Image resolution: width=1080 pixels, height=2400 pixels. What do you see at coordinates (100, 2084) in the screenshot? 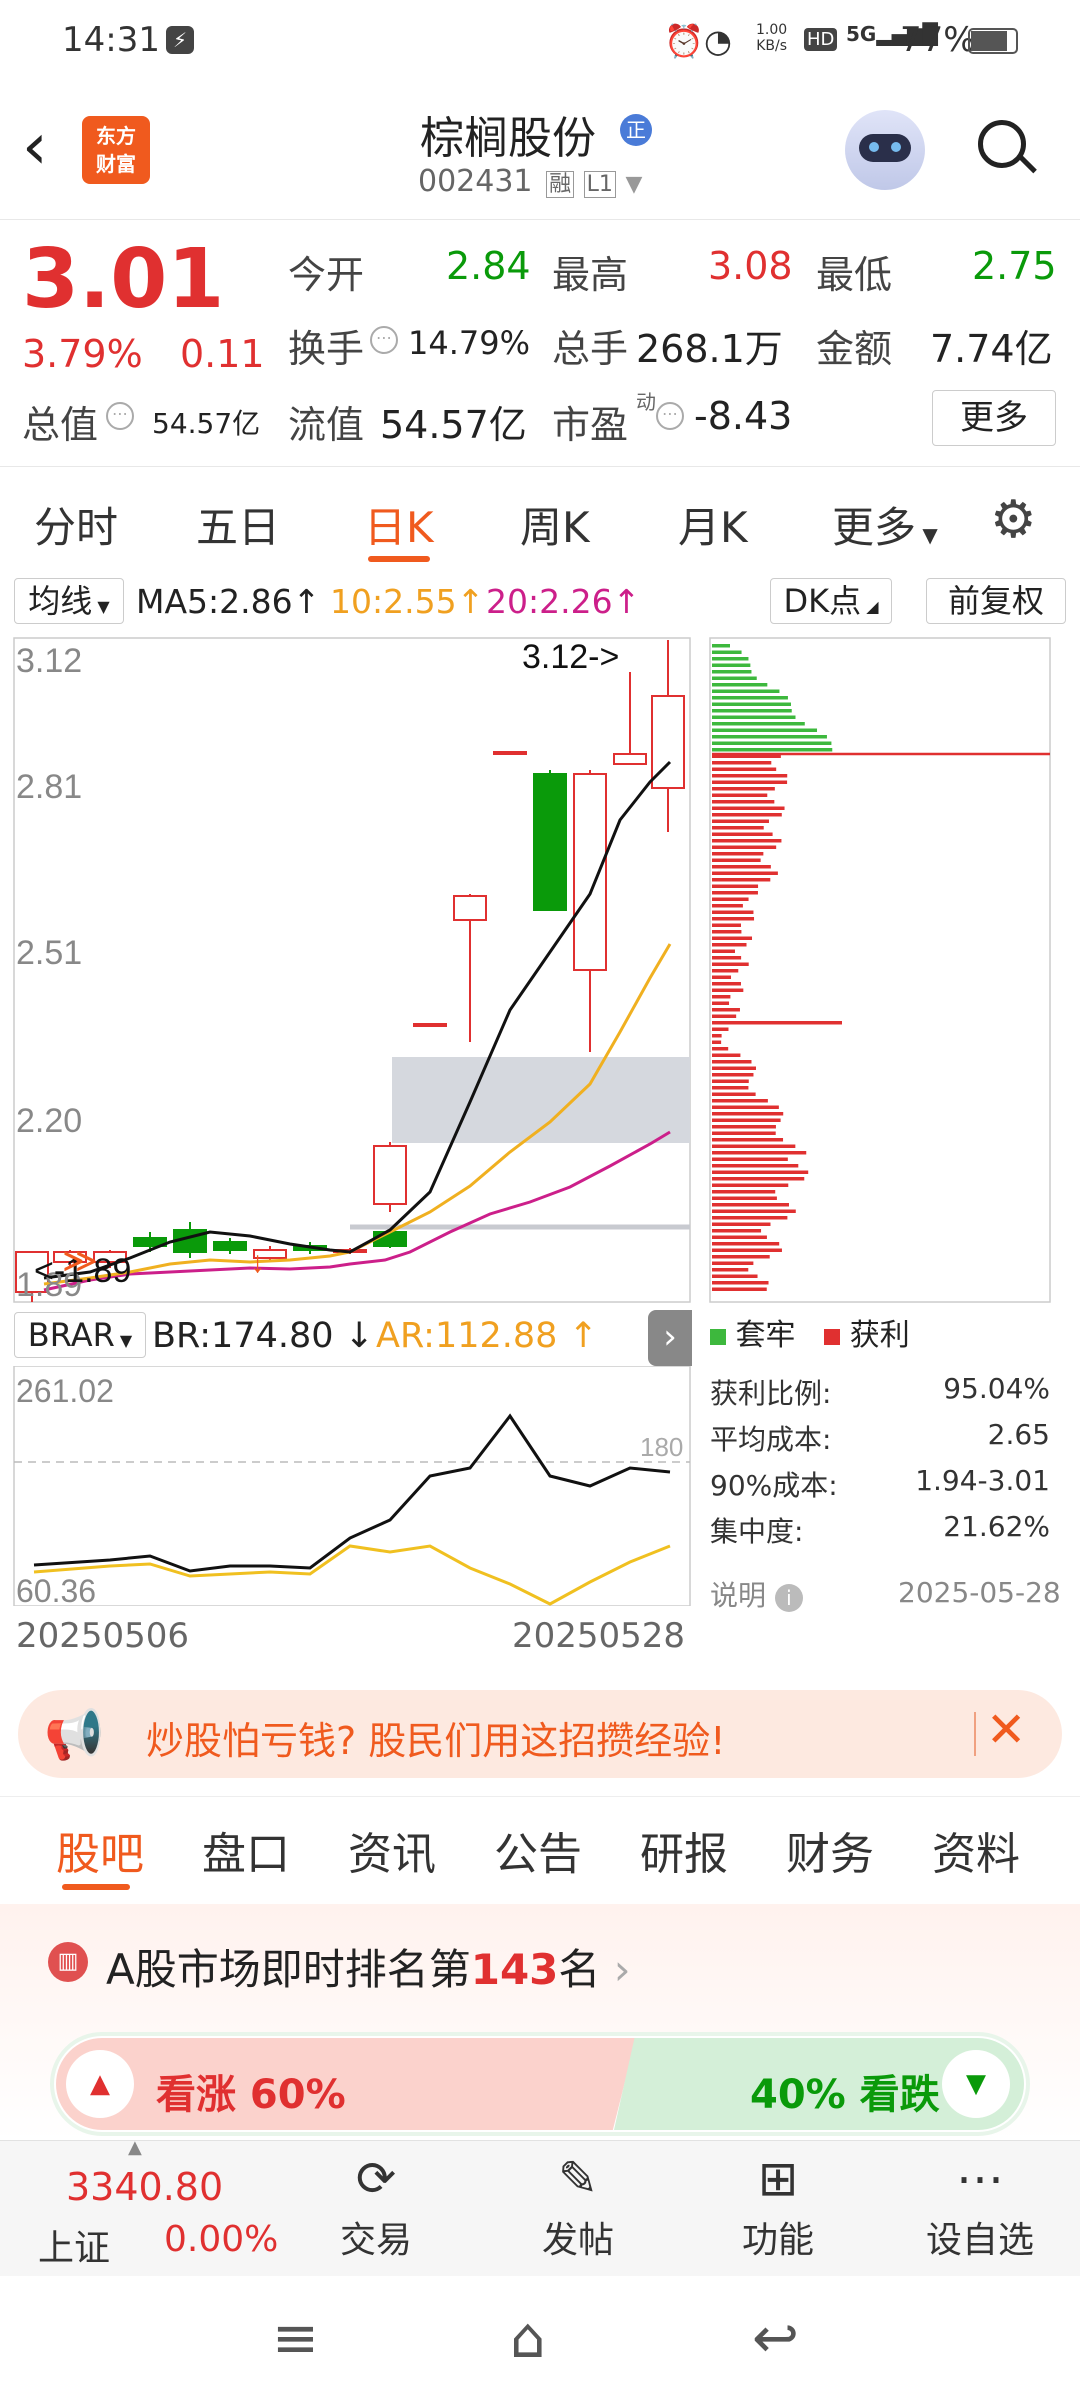
I see `bull-up-icon: ▲` at bounding box center [100, 2084].